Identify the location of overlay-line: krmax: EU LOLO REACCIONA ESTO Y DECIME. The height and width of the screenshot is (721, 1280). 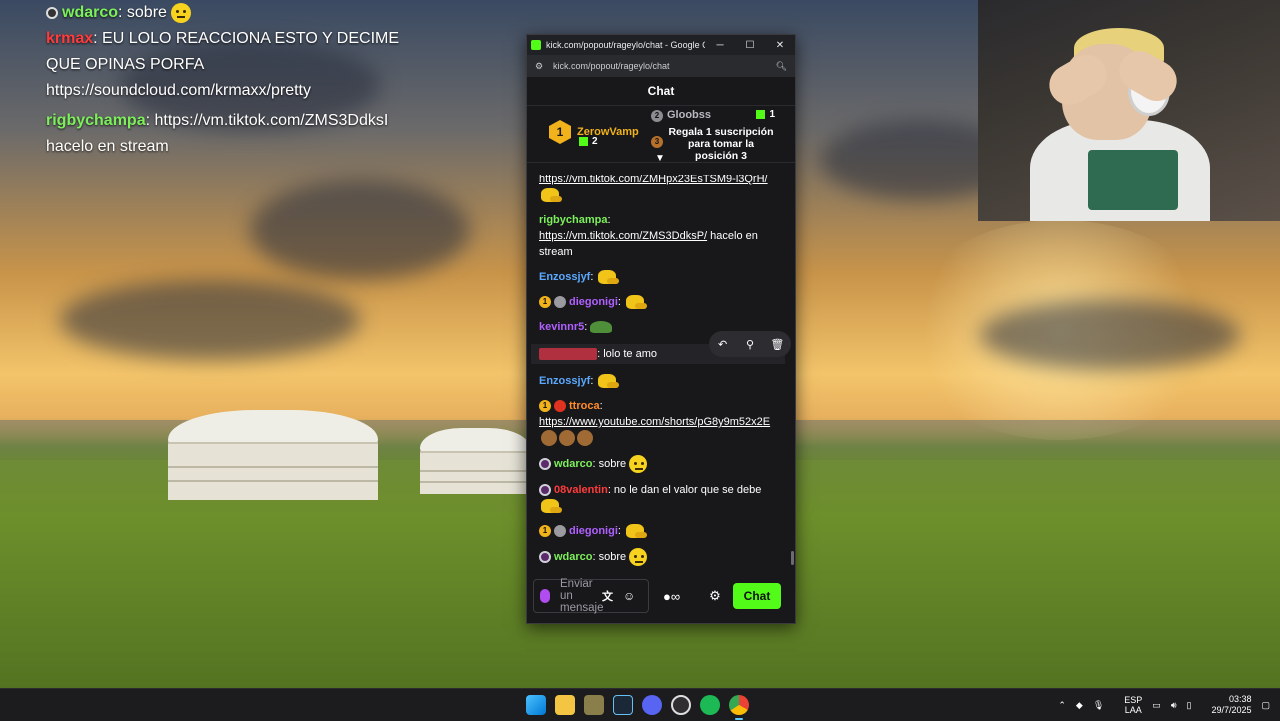
(236, 39).